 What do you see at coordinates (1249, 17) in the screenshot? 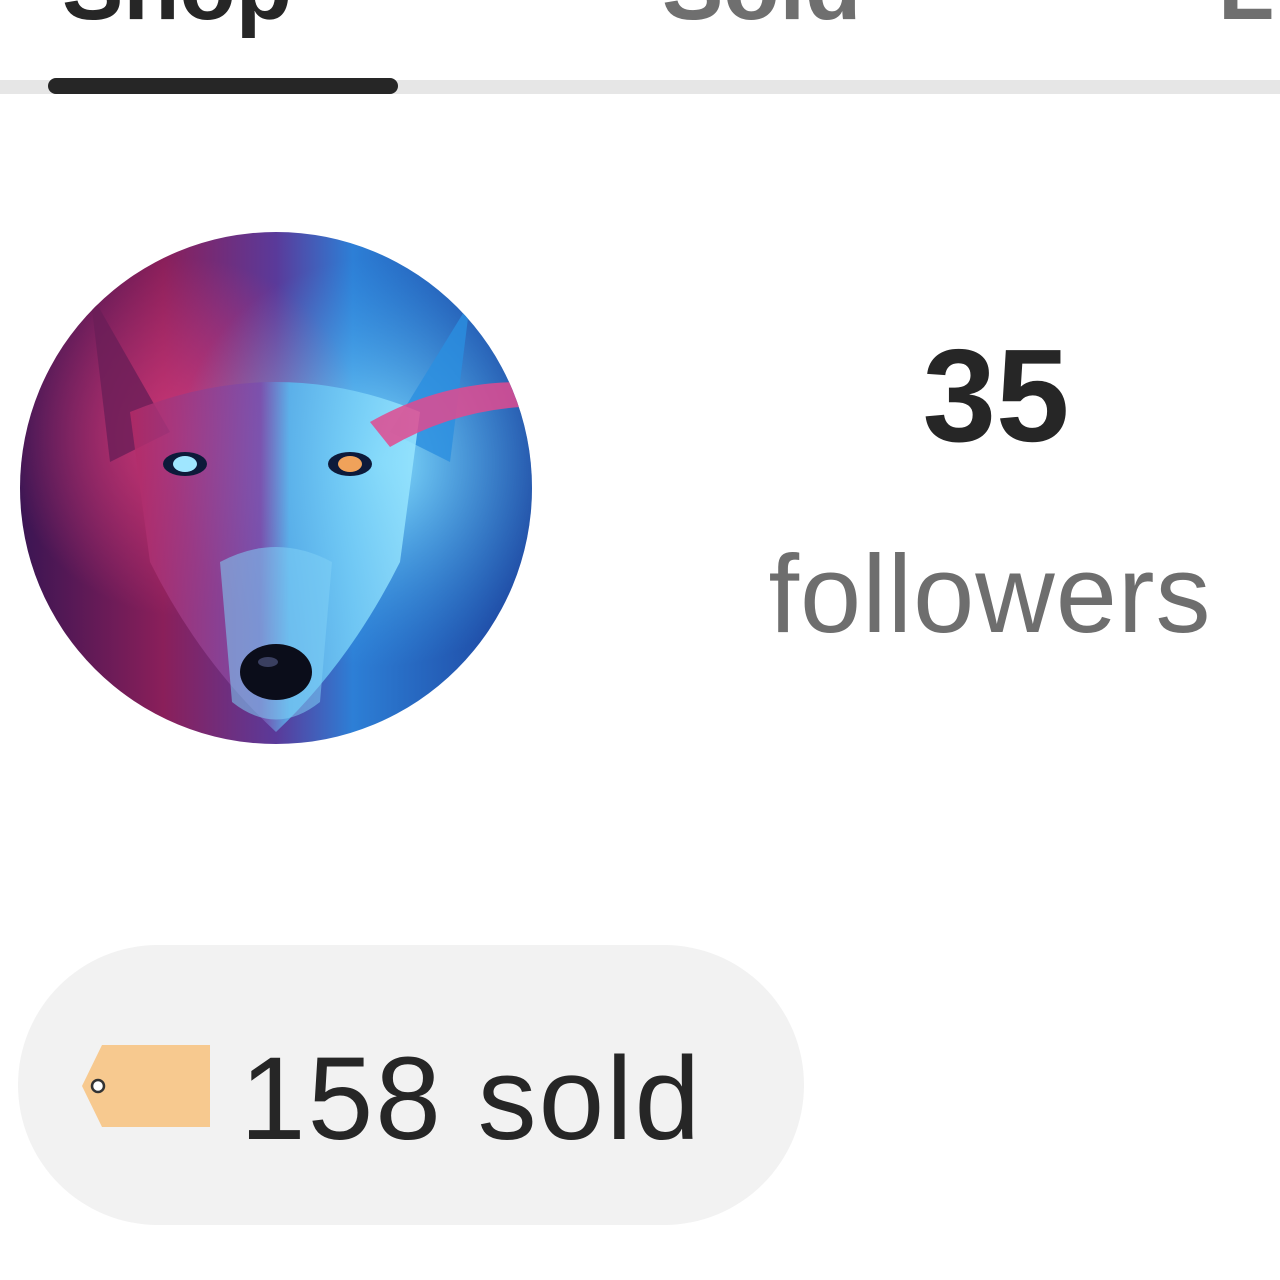
I see `tab-likes: Likes` at bounding box center [1249, 17].